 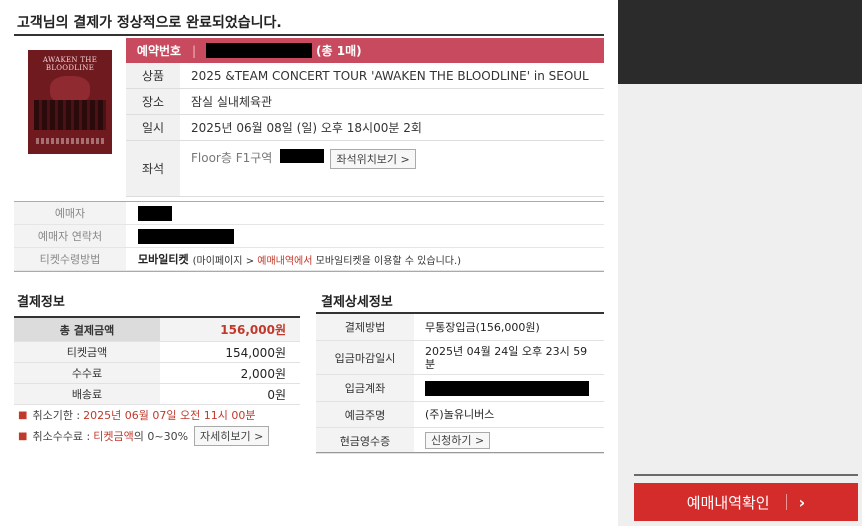 What do you see at coordinates (87, 352) in the screenshot?
I see `ticket-price-label: 티켓금액` at bounding box center [87, 352].